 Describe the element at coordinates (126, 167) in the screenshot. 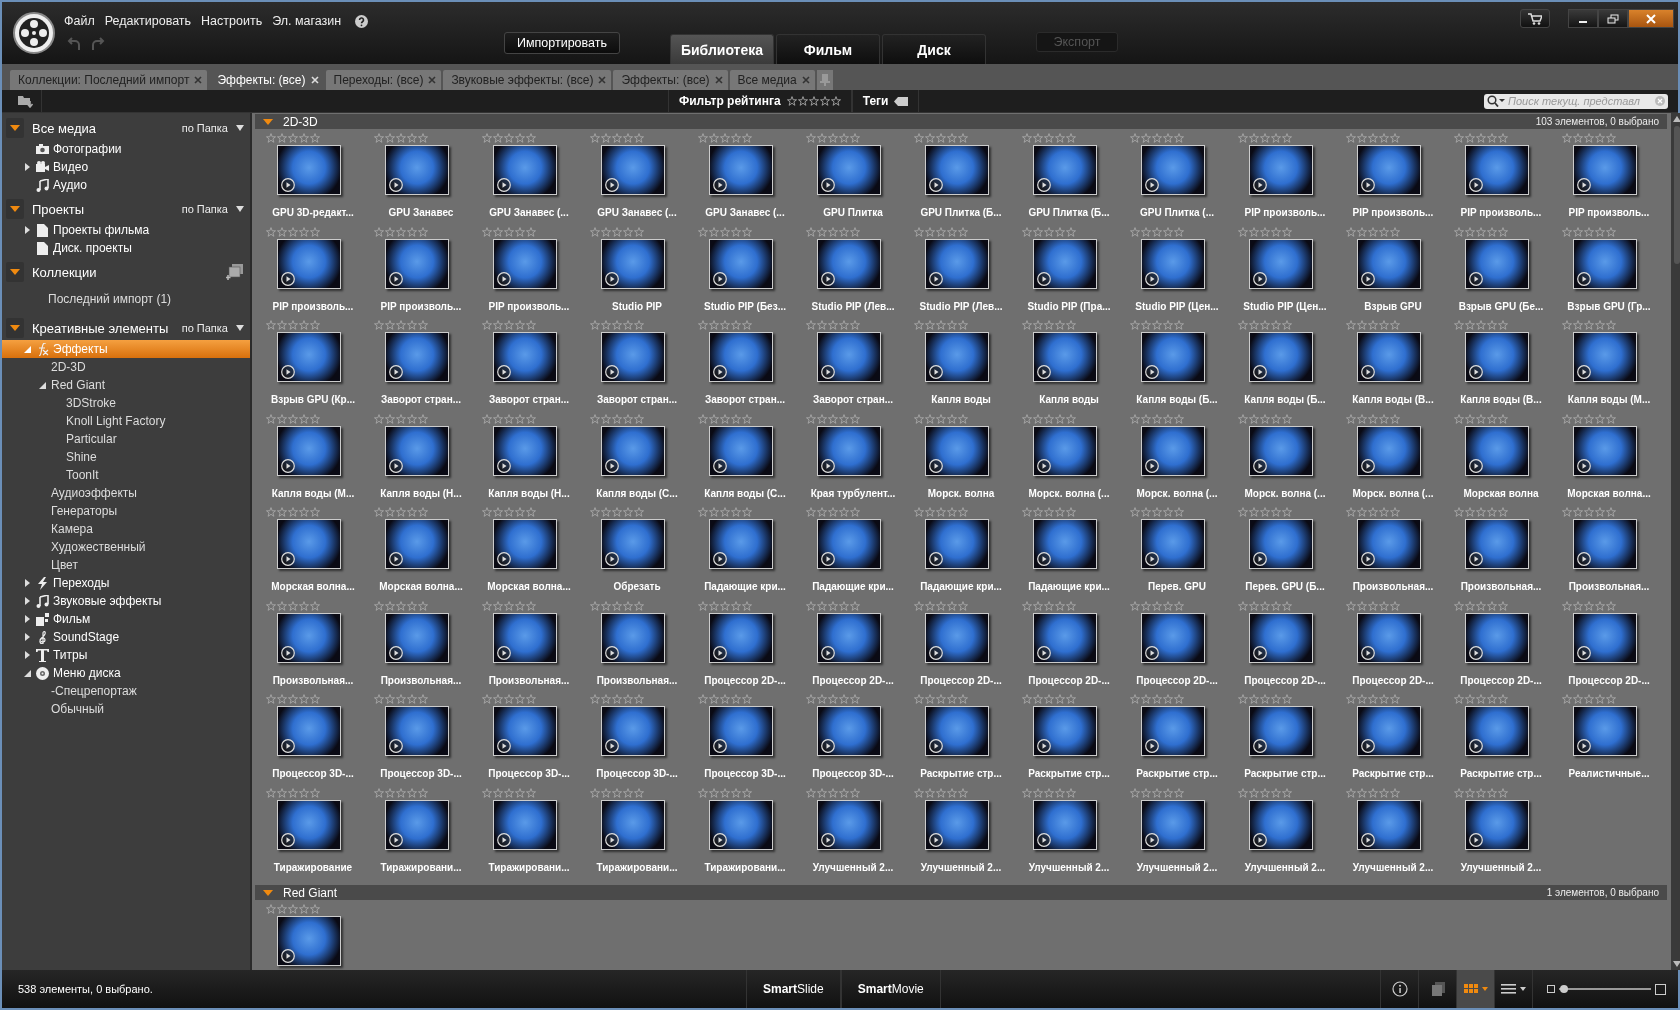

I see `tree-item: Видео` at that location.